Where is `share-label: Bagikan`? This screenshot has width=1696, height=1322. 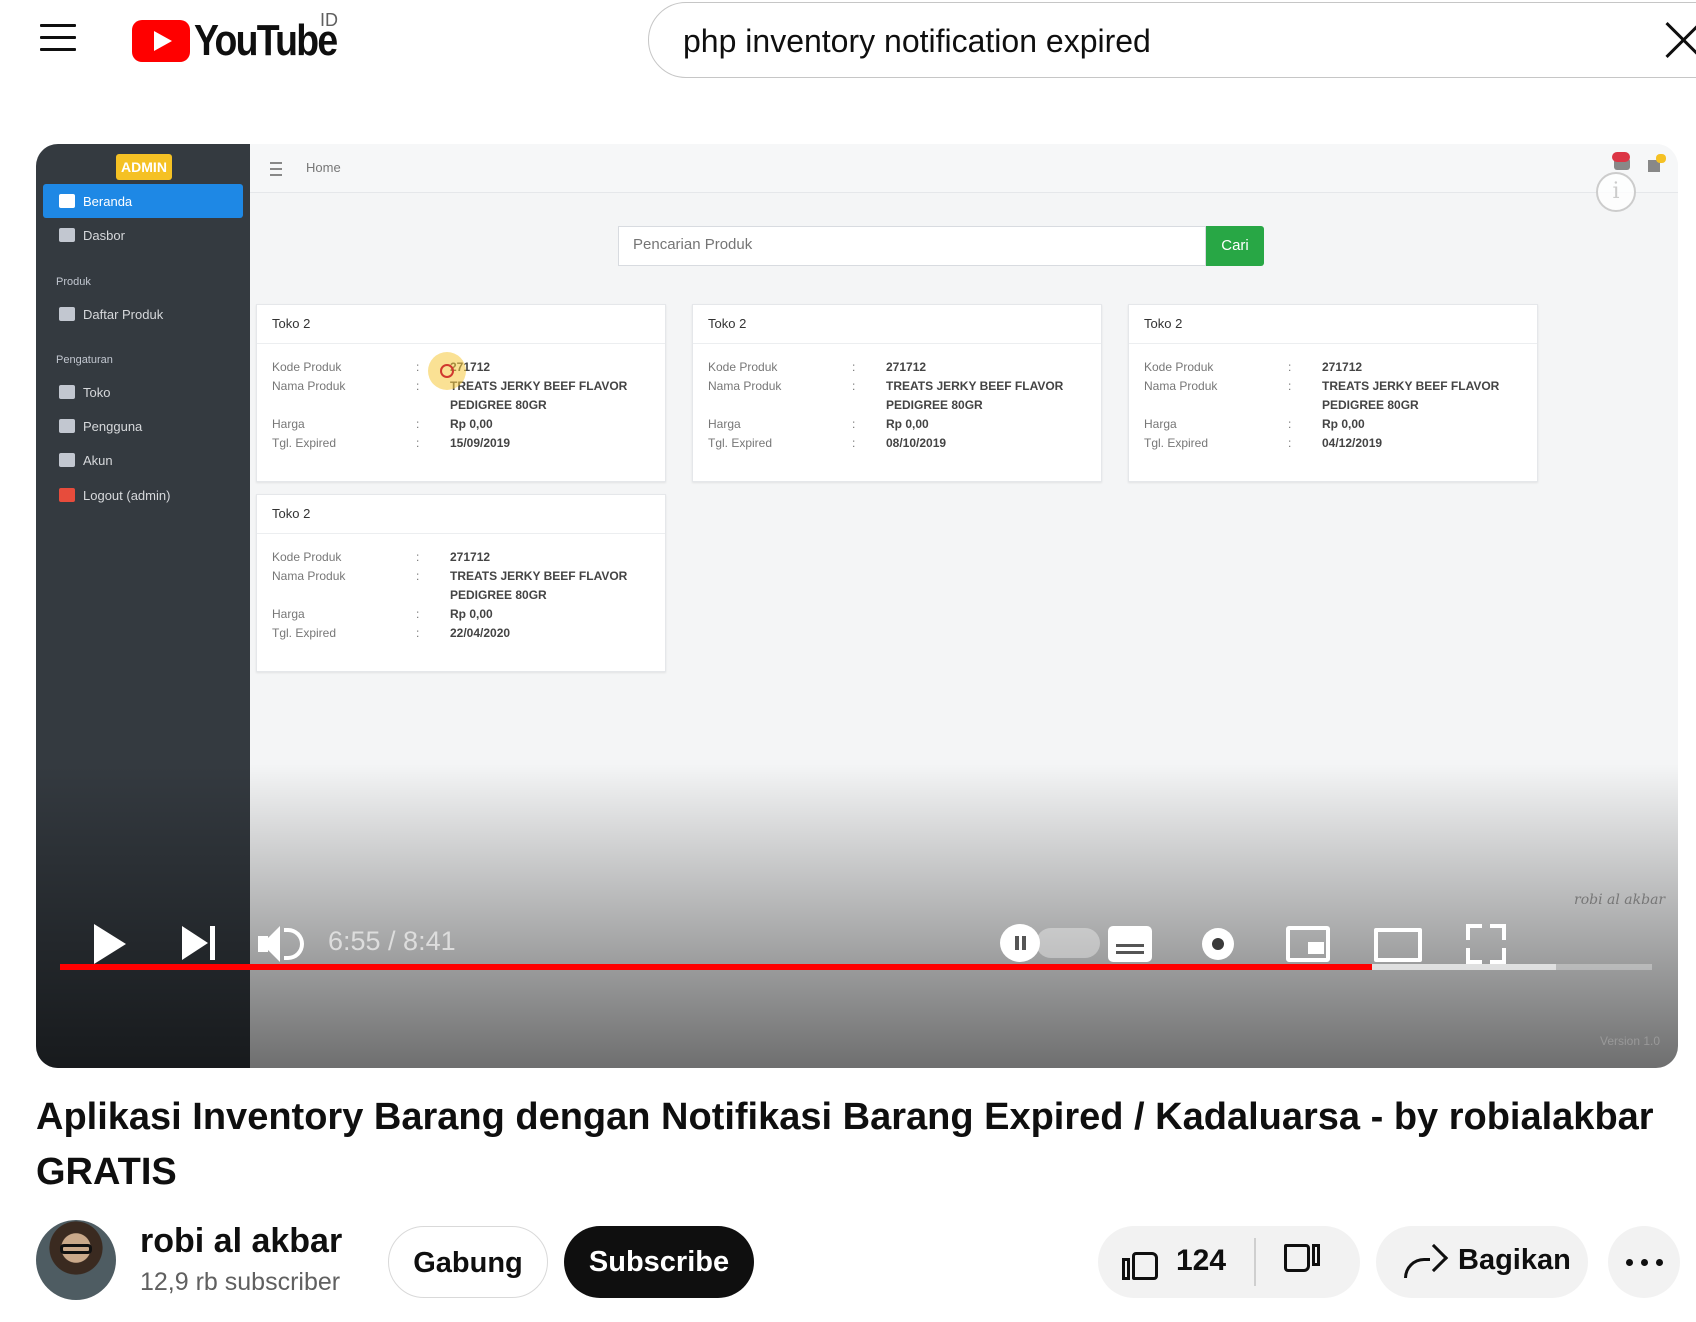 share-label: Bagikan is located at coordinates (1514, 1260).